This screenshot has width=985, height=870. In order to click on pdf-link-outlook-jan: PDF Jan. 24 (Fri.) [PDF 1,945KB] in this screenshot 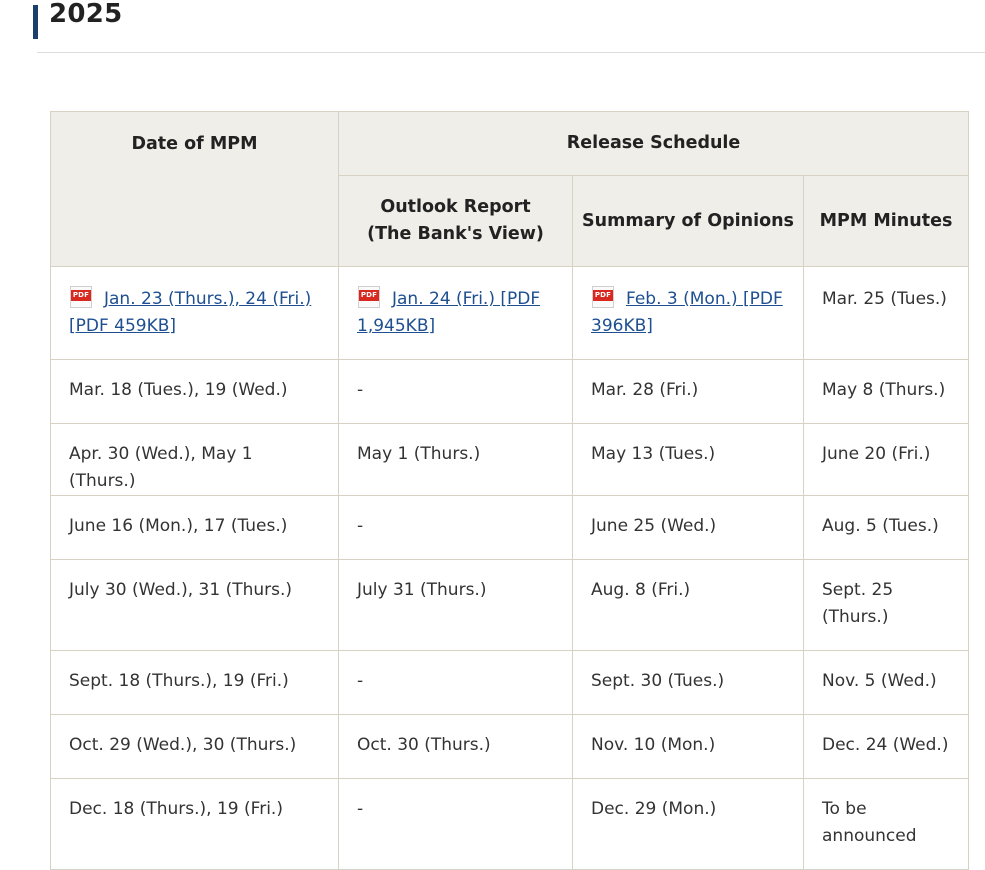, I will do `click(449, 311)`.